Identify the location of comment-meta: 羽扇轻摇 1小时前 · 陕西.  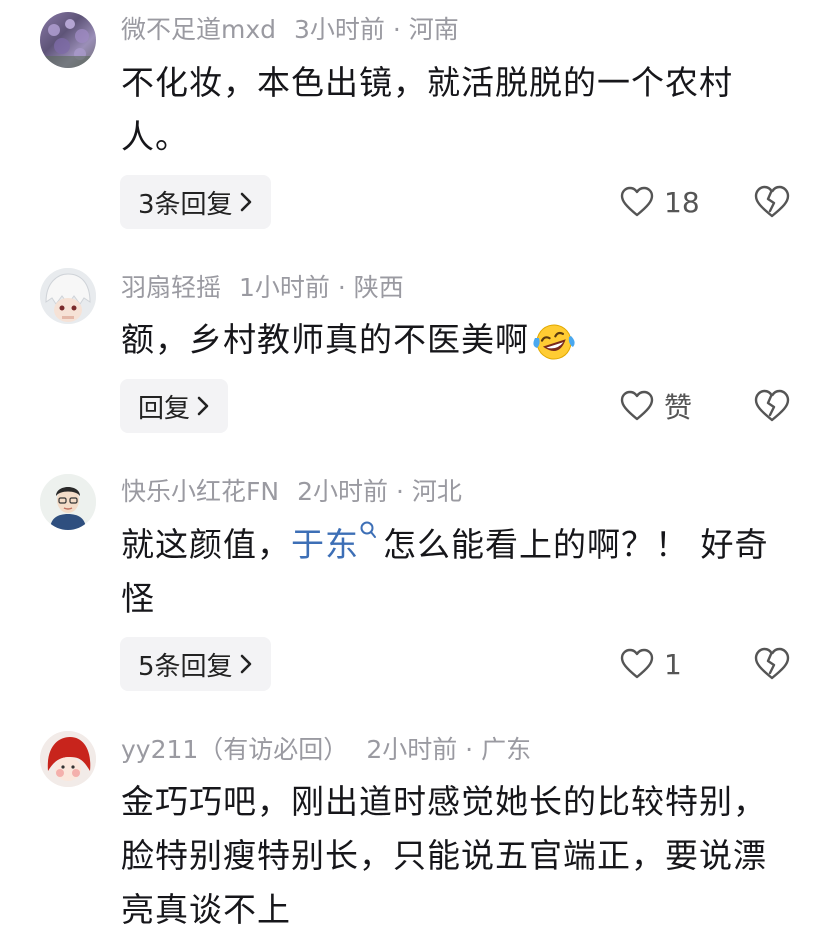
(262, 288).